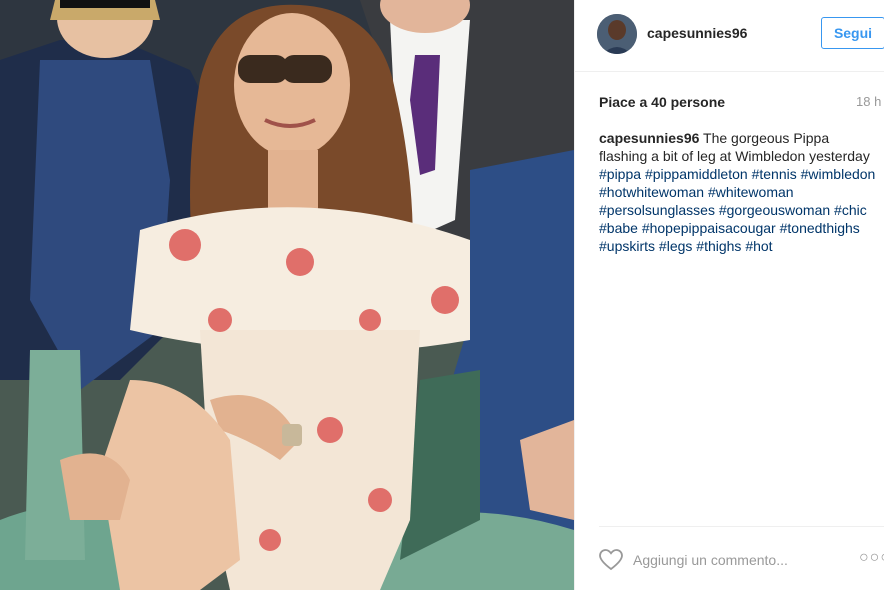 The height and width of the screenshot is (591, 884). Describe the element at coordinates (774, 210) in the screenshot. I see `hashtag-link: #gorgeouswoman` at that location.